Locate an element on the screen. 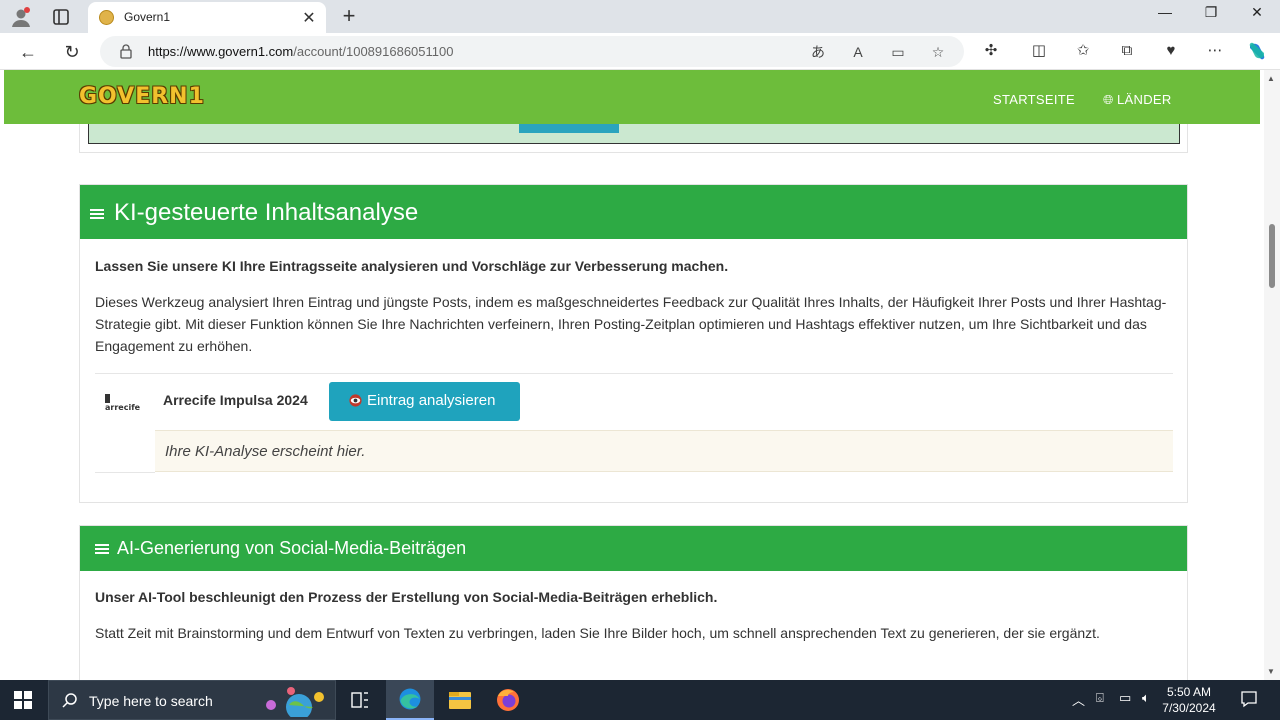  previous-notice is located at coordinates (634, 134).